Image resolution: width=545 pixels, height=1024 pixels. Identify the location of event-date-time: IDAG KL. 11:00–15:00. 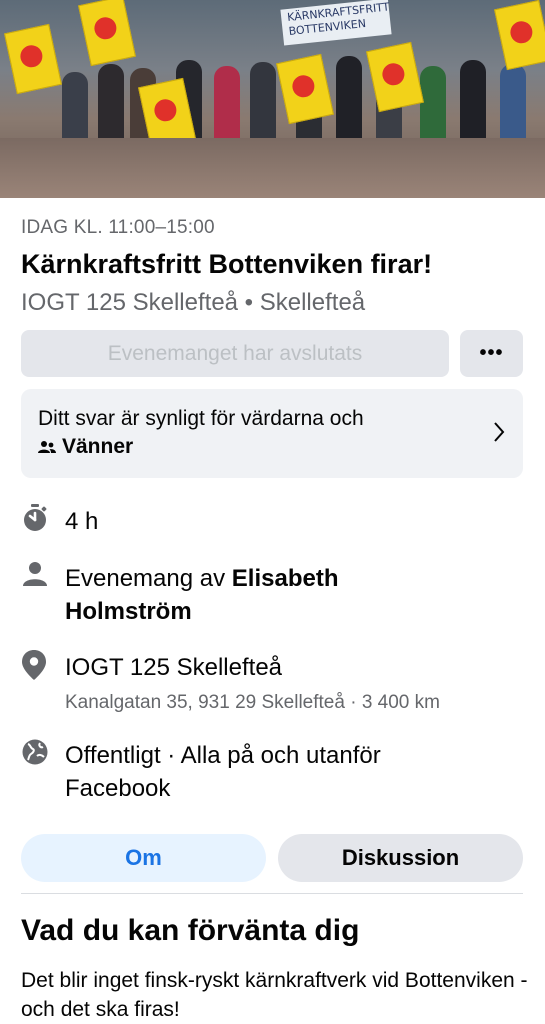
(118, 227).